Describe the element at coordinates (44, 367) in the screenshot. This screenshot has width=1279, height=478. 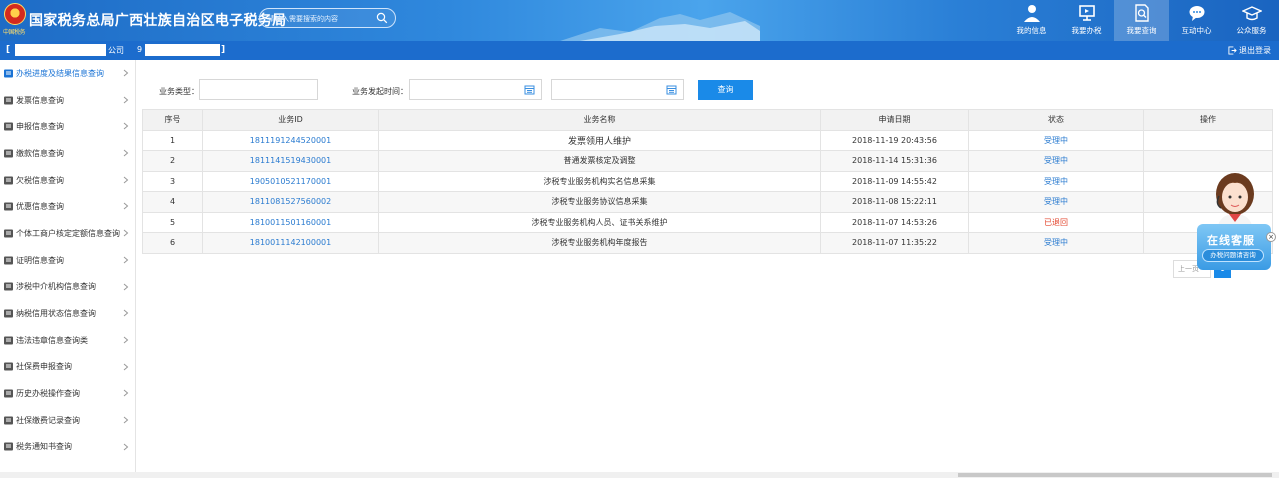
I see `sidebar-item-label: 社保费申报查询` at that location.